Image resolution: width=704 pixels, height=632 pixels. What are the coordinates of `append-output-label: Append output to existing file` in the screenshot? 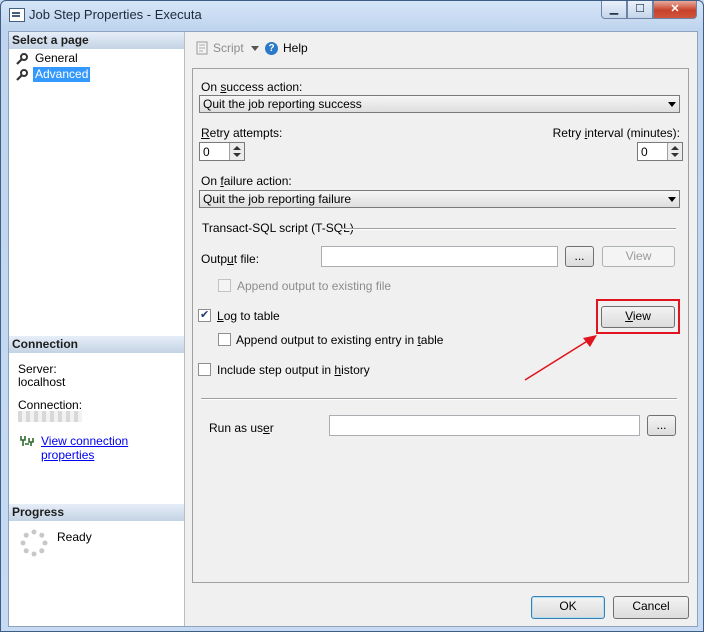 It's located at (314, 286).